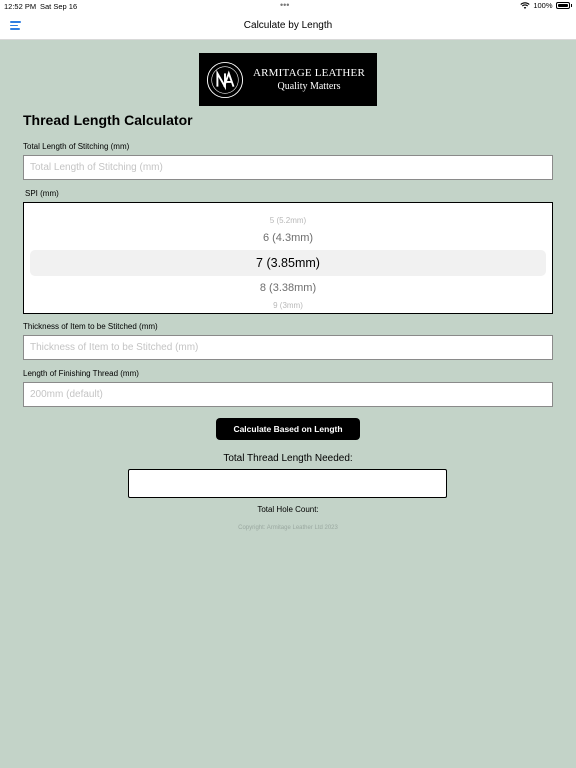 The image size is (576, 768). I want to click on status-indicators: 100%, so click(546, 5).